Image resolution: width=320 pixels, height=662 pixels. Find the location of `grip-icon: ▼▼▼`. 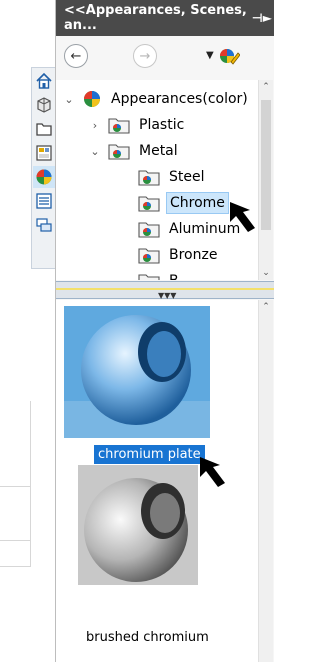

grip-icon: ▼▼▼ is located at coordinates (167, 295).